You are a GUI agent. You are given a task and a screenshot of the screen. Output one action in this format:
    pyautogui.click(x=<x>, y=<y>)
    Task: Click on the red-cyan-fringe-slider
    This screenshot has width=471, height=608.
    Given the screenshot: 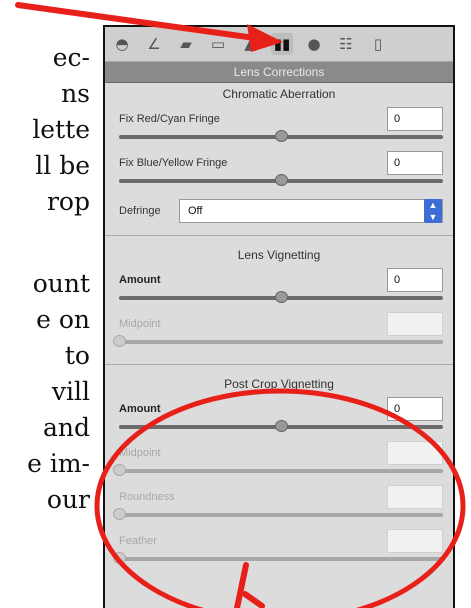 What is the action you would take?
    pyautogui.click(x=281, y=136)
    